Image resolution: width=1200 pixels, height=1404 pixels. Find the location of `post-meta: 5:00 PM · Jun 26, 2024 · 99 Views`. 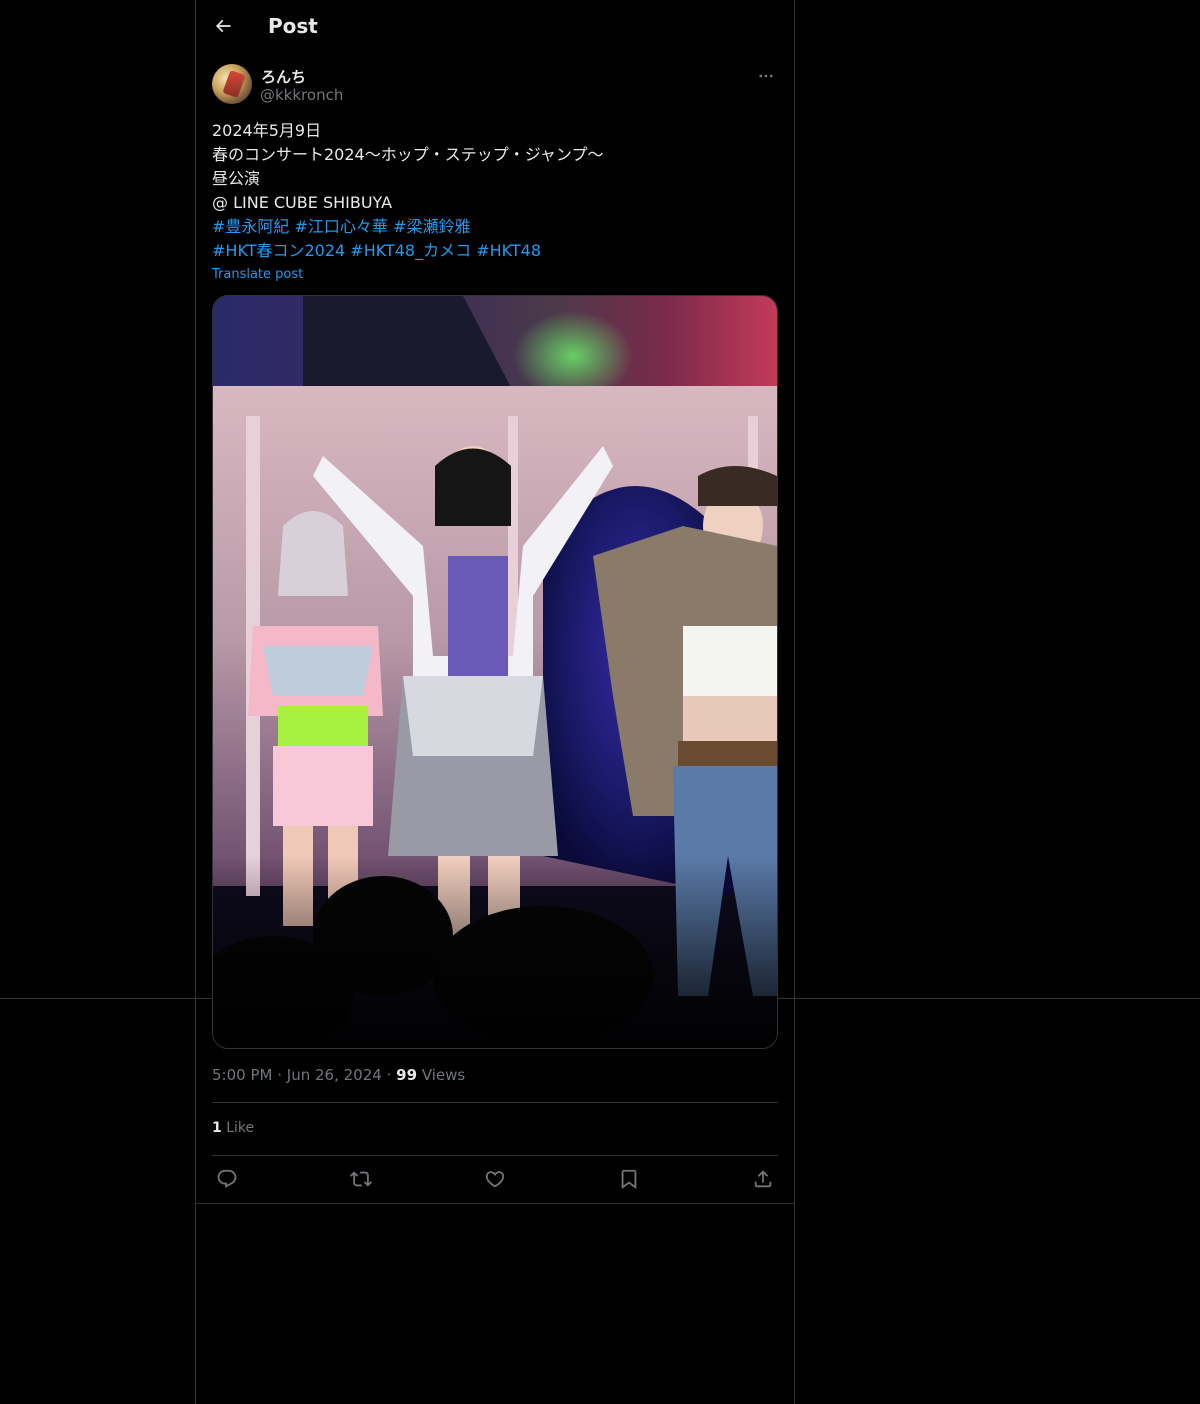

post-meta: 5:00 PM · Jun 26, 2024 · 99 Views is located at coordinates (338, 1075).